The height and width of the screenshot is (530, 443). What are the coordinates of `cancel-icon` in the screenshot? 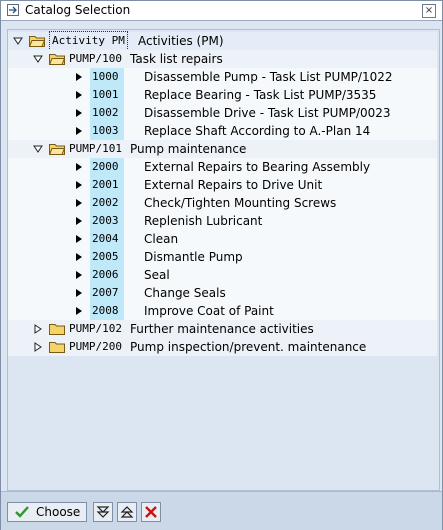 It's located at (151, 512).